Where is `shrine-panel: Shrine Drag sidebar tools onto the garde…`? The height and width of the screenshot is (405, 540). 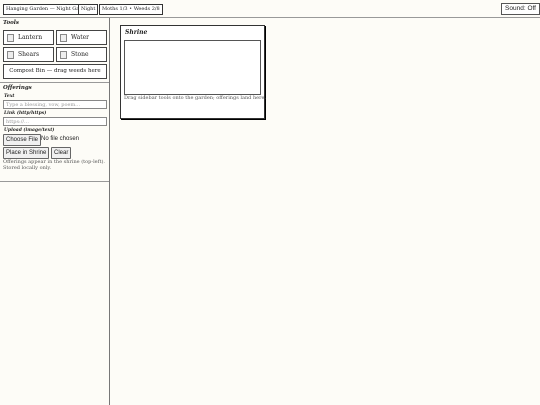 shrine-panel: Shrine Drag sidebar tools onto the garde… is located at coordinates (193, 72).